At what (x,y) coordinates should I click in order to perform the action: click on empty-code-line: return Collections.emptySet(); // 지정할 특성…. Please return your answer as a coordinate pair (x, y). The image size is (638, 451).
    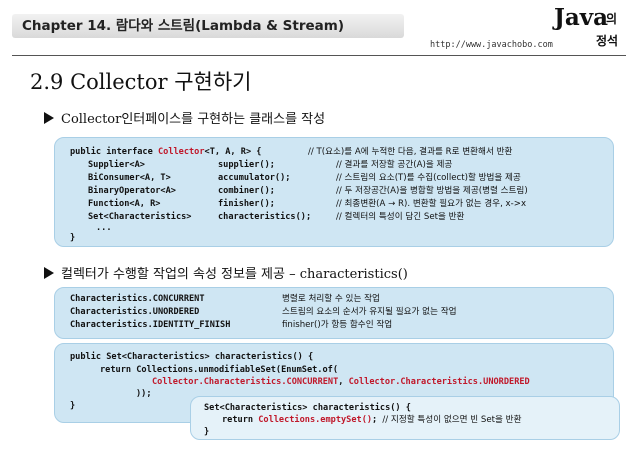
    Looking at the image, I should click on (372, 420).